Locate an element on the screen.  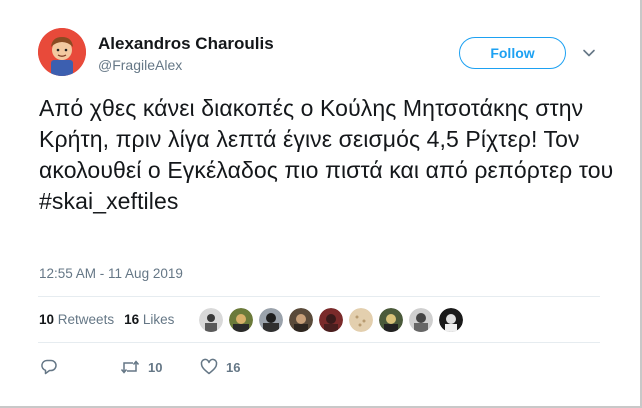
follow-button: Follow is located at coordinates (512, 53).